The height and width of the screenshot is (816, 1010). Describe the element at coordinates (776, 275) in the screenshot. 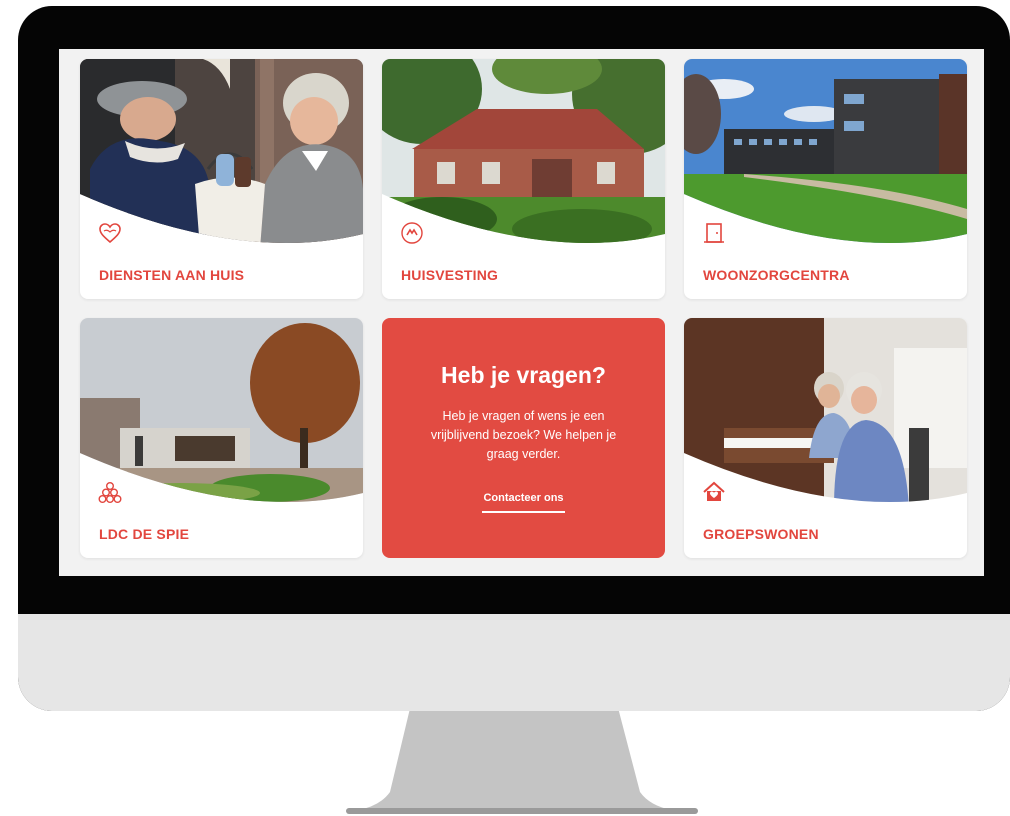

I see `card-label: WOONZORGCENTRA` at that location.